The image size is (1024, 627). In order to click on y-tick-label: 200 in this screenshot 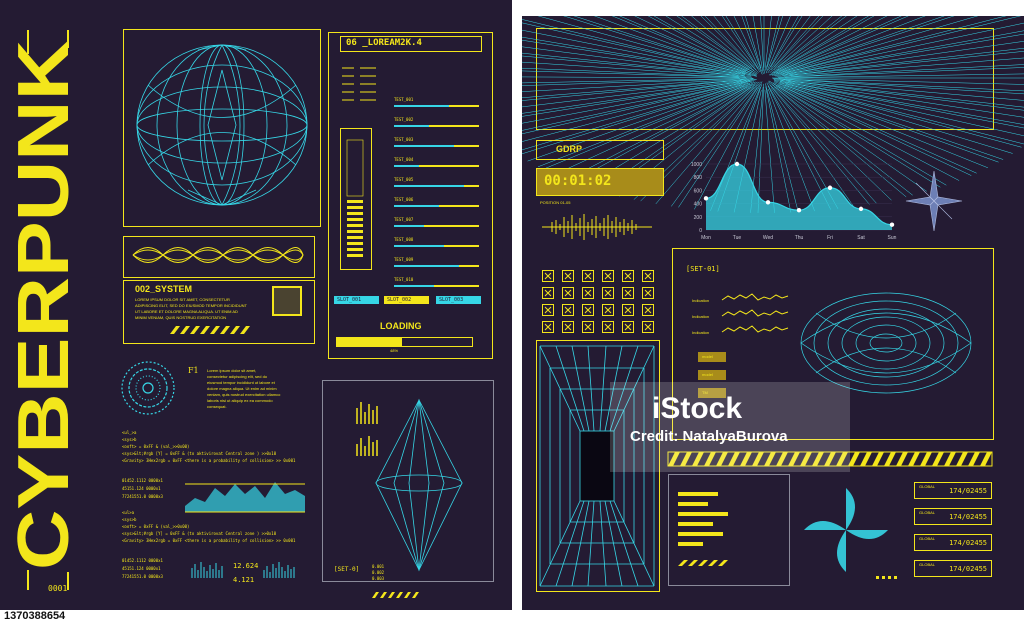, I will do `click(698, 218)`.